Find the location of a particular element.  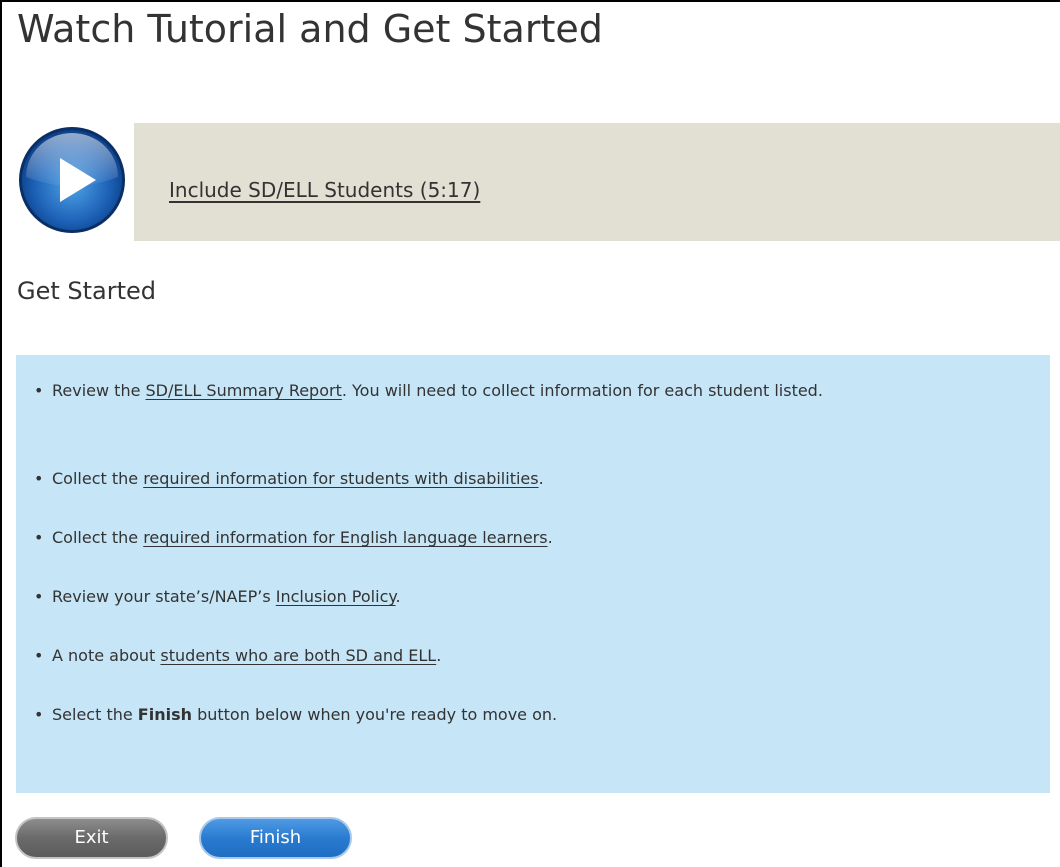

tutorial-panel: Include SD/ELL Students (5:17) is located at coordinates (597, 182).